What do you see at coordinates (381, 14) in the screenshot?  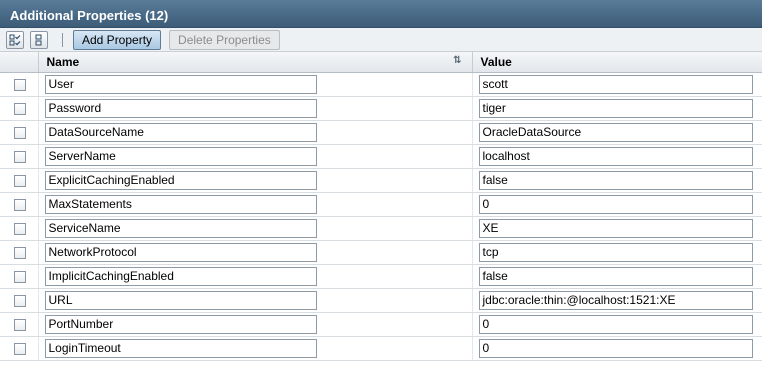 I see `panel-title: Additional Properties (12)` at bounding box center [381, 14].